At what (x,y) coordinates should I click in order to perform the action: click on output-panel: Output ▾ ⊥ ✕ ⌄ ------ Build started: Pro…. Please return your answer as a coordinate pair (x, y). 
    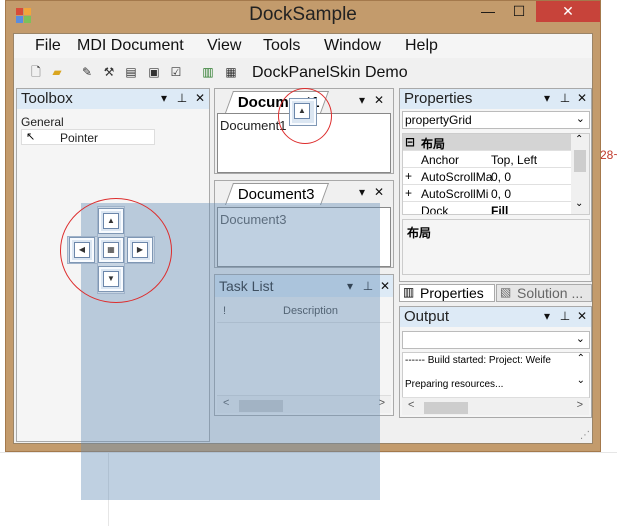
    Looking at the image, I should click on (495, 362).